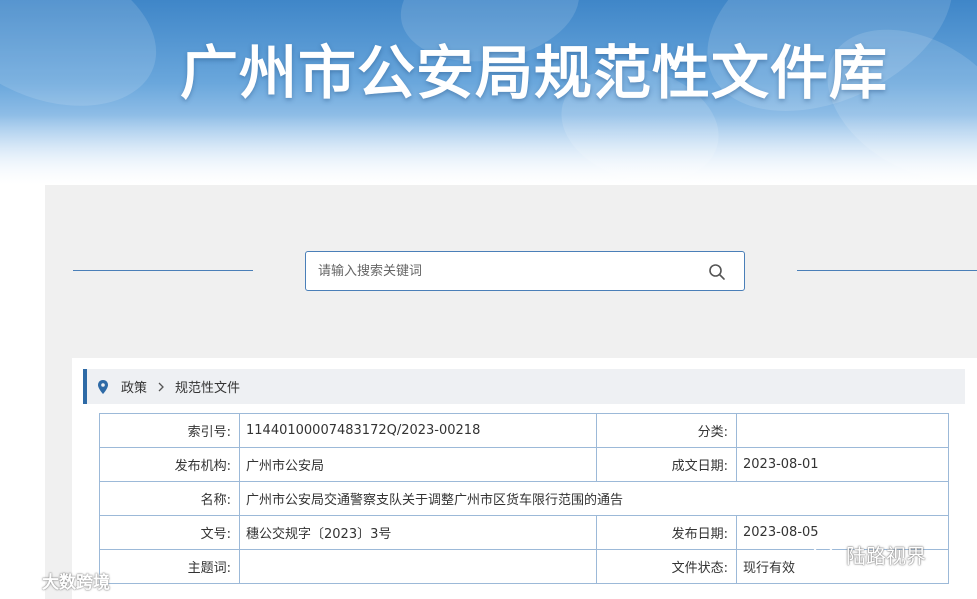  Describe the element at coordinates (842, 430) in the screenshot. I see `category-value` at that location.